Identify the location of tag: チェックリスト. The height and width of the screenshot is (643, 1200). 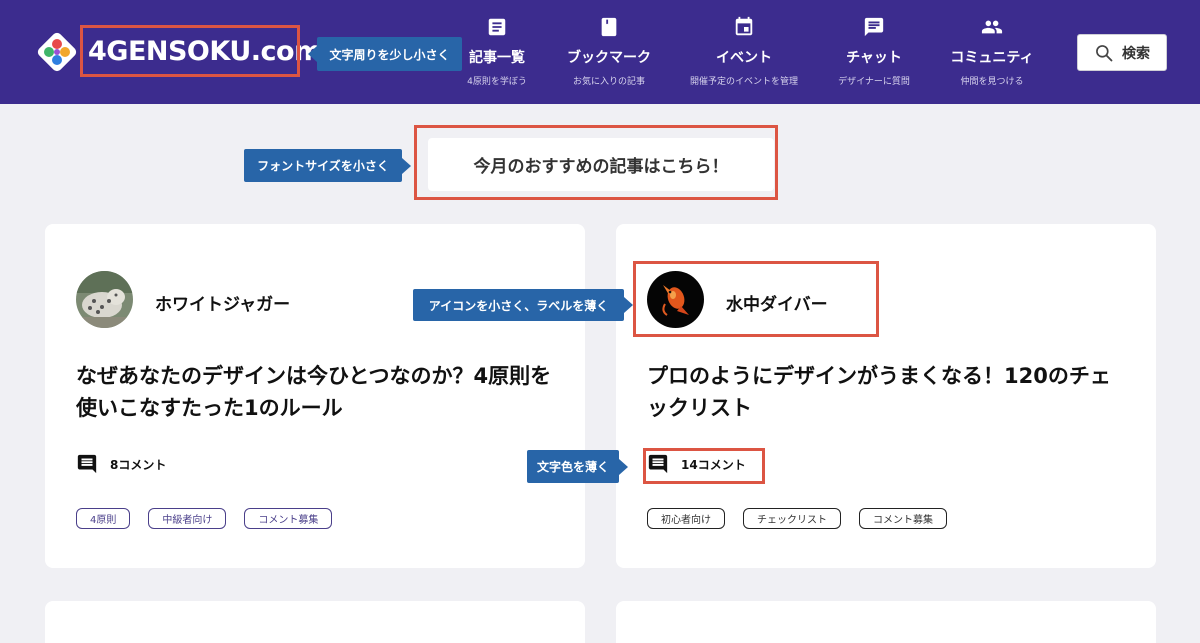
(792, 518).